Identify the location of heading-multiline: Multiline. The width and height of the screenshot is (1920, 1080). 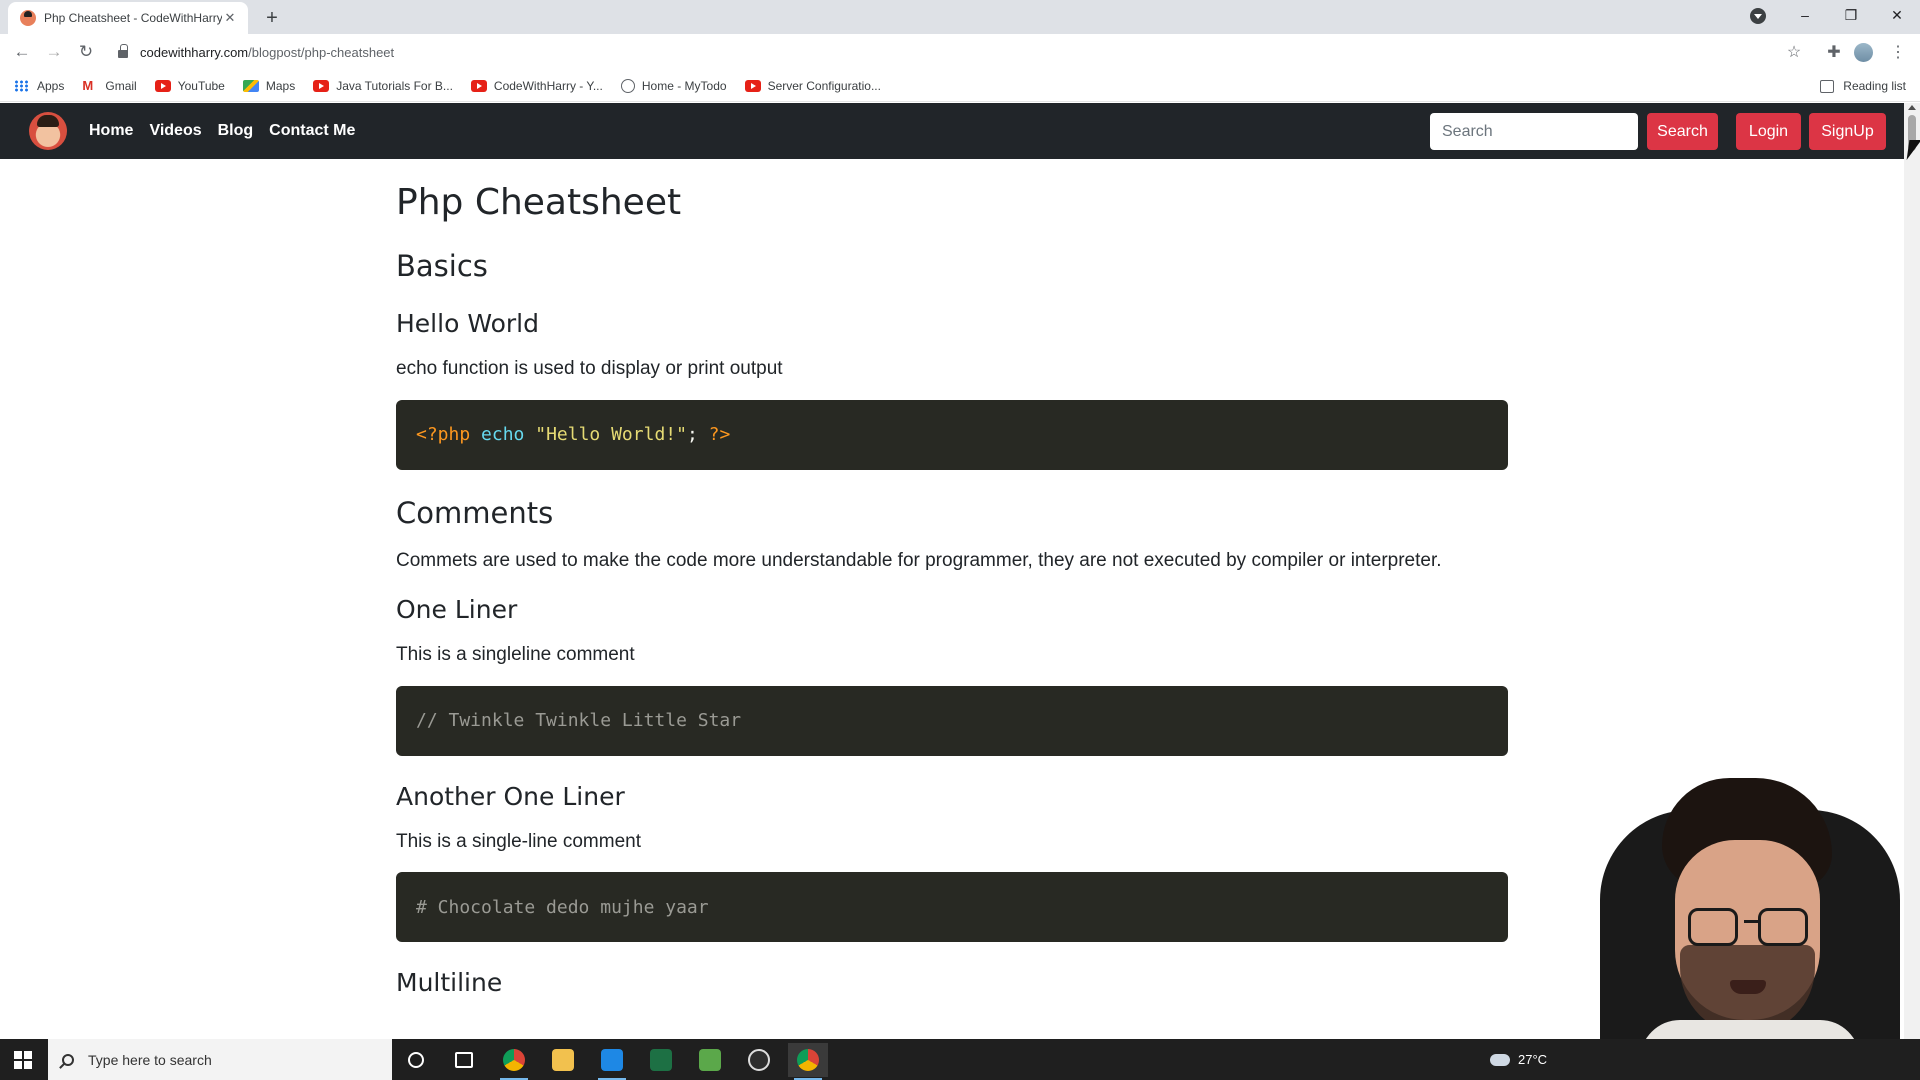
(449, 983).